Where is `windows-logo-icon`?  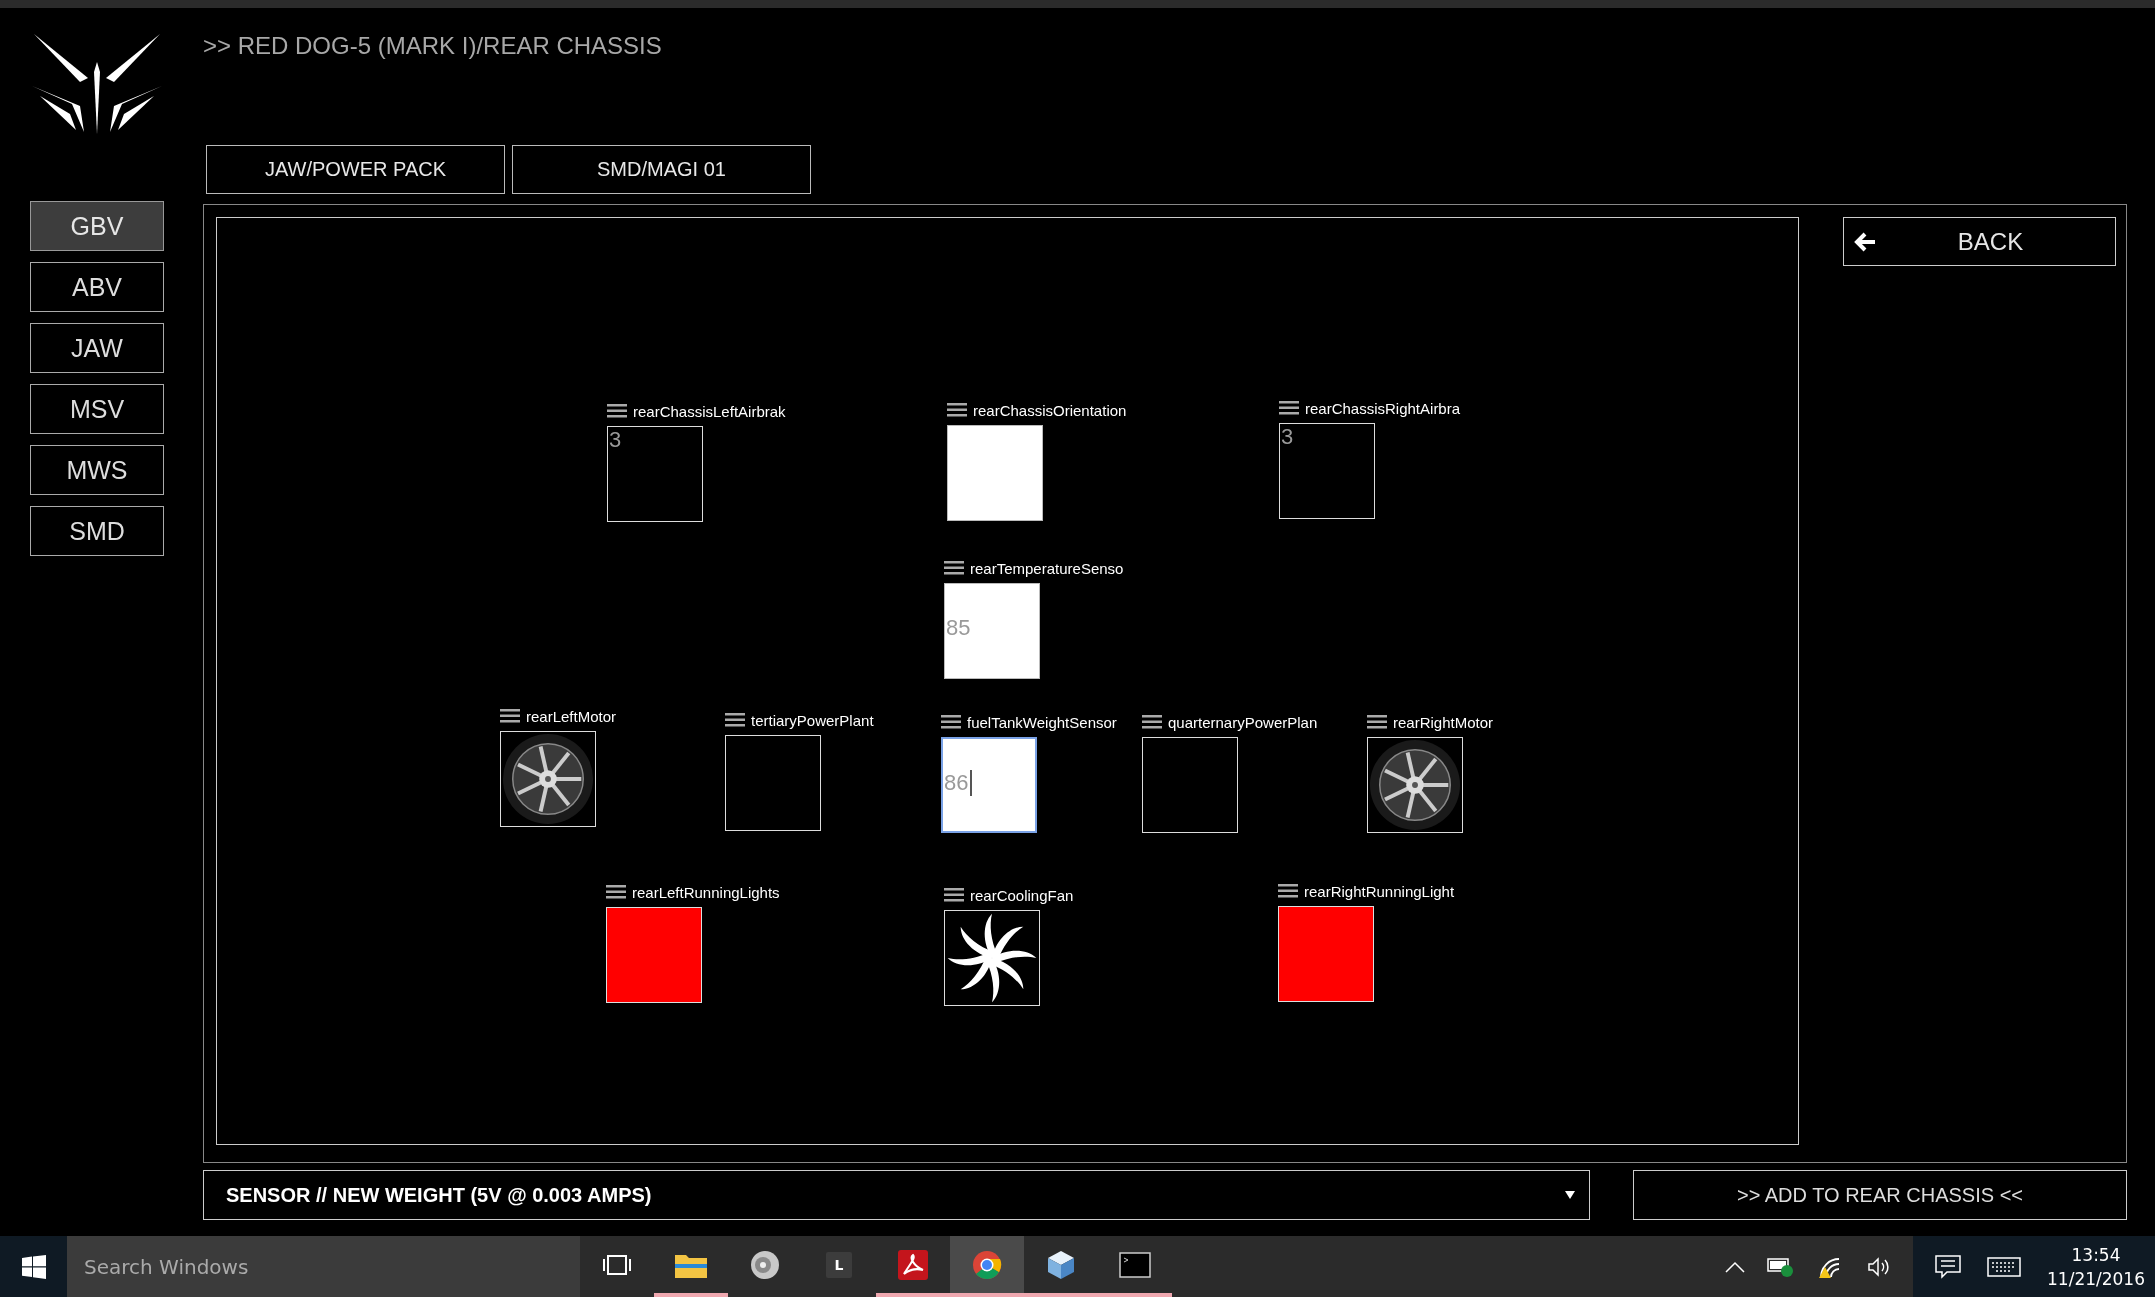 windows-logo-icon is located at coordinates (33, 1266).